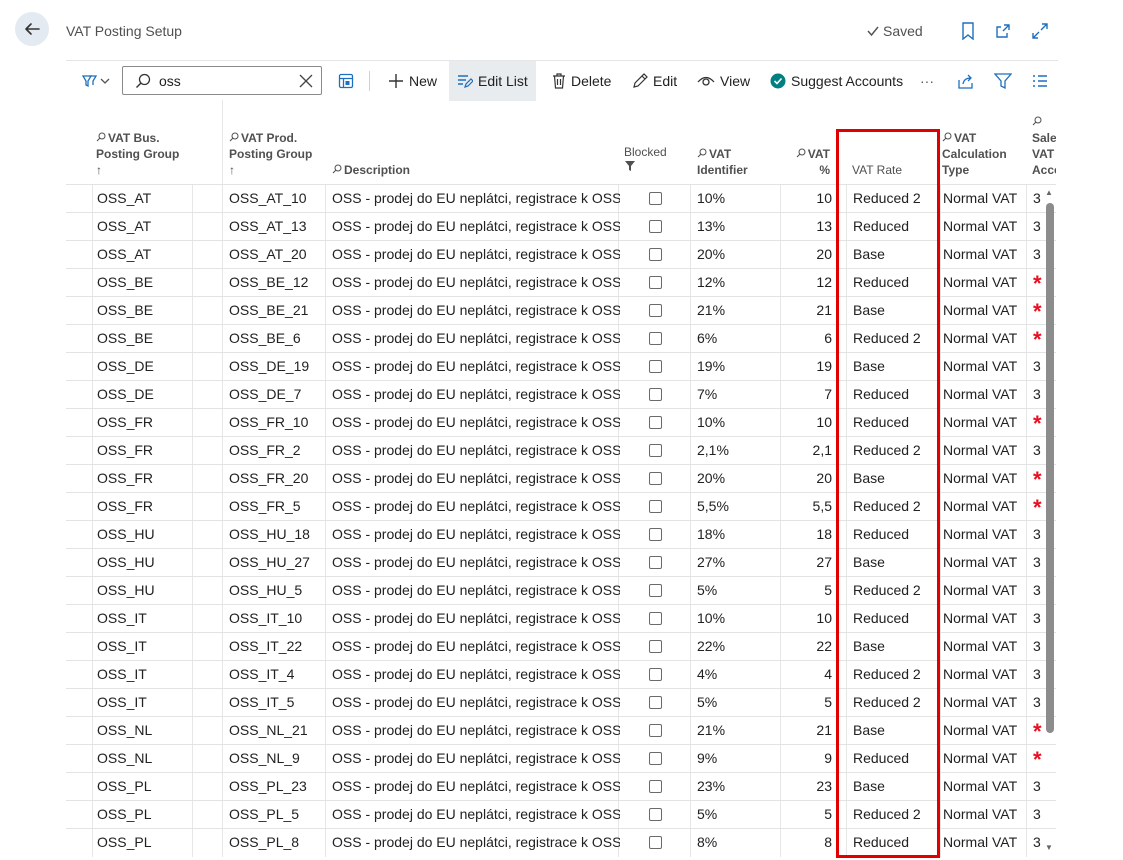  I want to click on cell-prod: OSS_IT_4, so click(278, 675).